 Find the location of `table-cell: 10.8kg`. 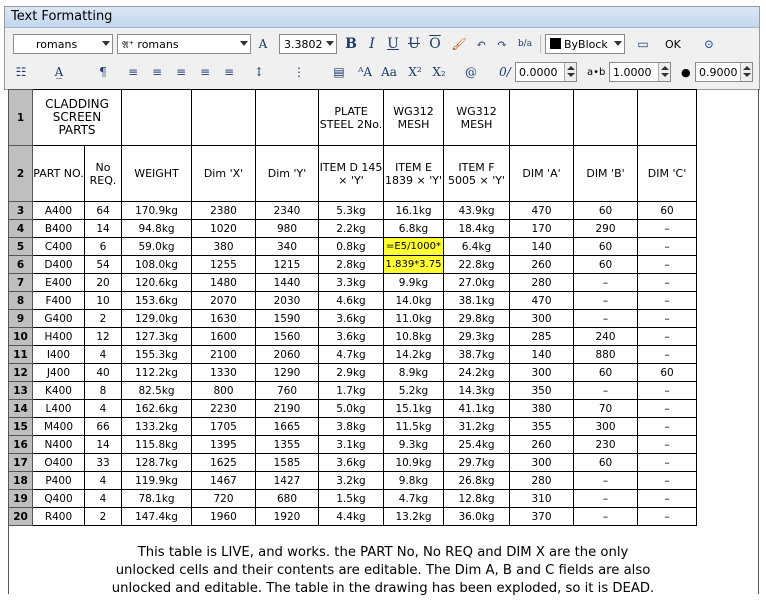

table-cell: 10.8kg is located at coordinates (413, 336).